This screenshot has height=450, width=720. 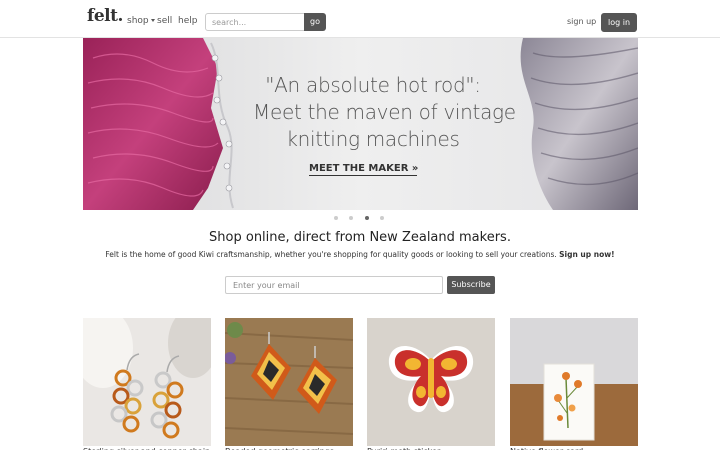 I want to click on signup-now-link: Sign up now!, so click(x=586, y=254).